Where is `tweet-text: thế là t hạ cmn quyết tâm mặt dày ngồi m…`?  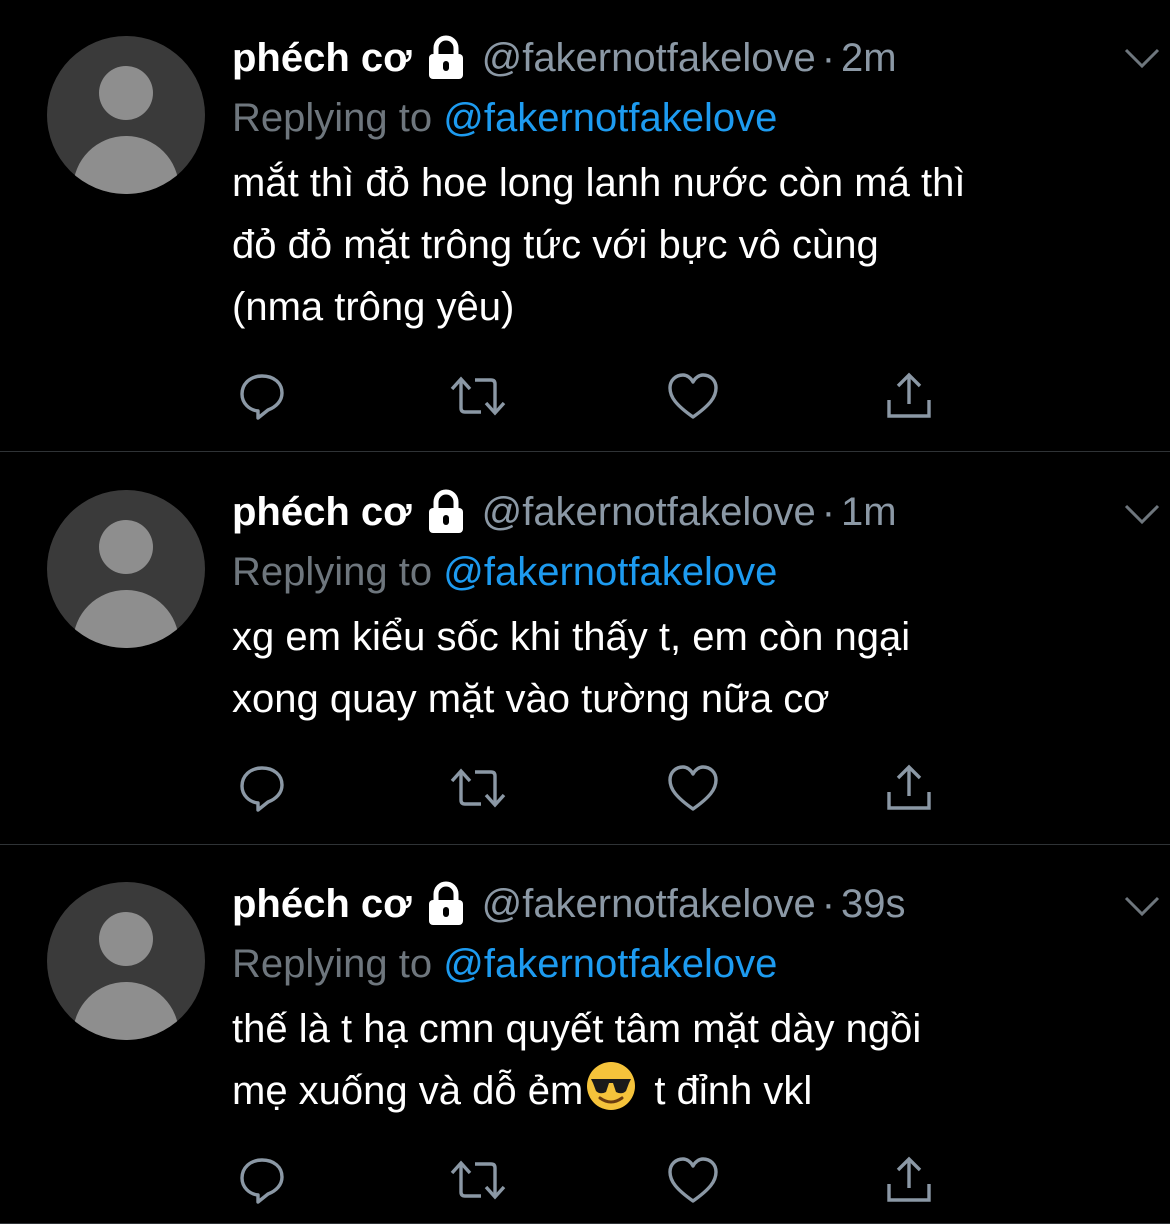
tweet-text: thế là t hạ cmn quyết tâm mặt dày ngồi m… is located at coordinates (681, 1060).